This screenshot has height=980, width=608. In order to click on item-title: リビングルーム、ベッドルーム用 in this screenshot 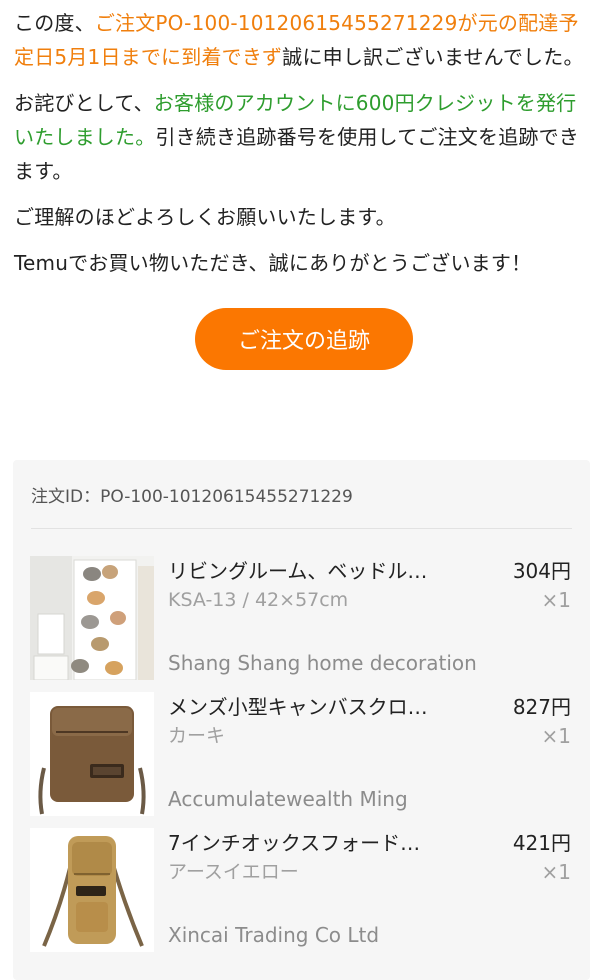, I will do `click(299, 571)`.